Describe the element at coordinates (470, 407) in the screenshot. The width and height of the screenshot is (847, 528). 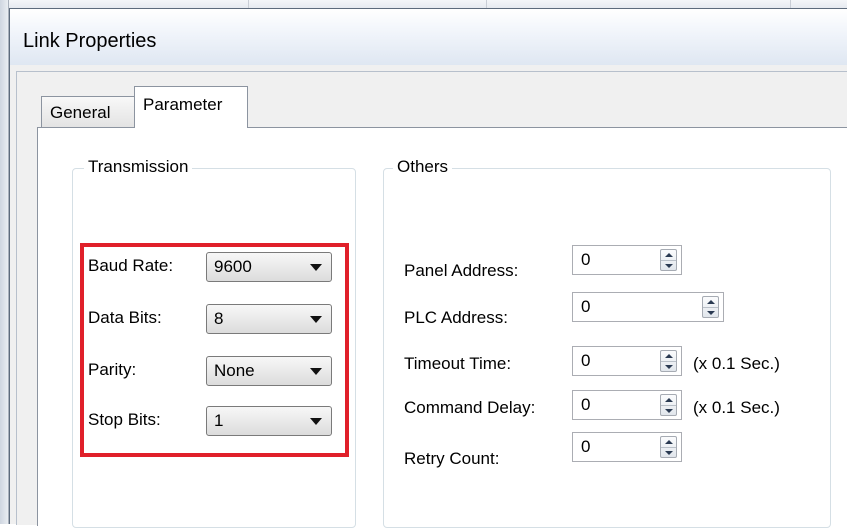
I see `command-delay-label: Command Delay:` at that location.